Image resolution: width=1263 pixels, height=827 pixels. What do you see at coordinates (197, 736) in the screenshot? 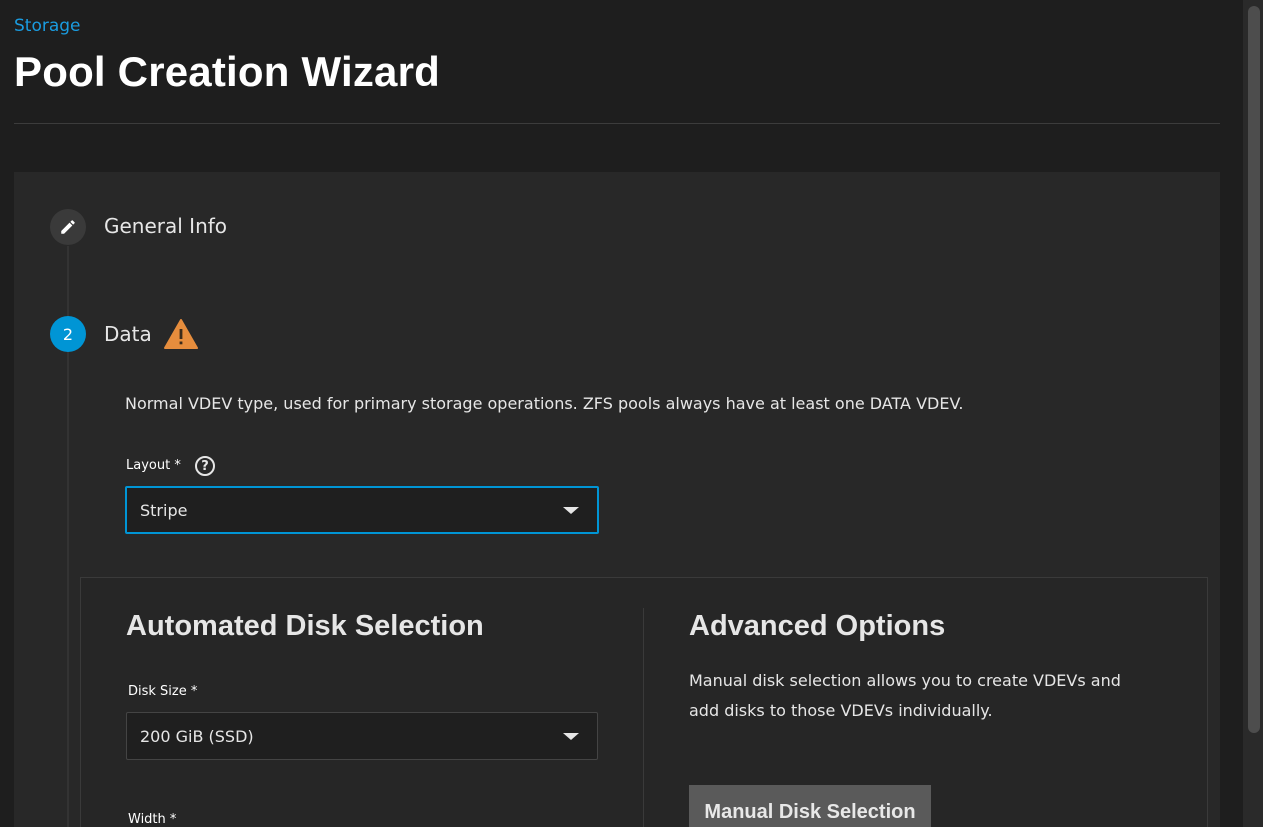
I see `disk-size-select-value: 200 GiB (SSD)` at bounding box center [197, 736].